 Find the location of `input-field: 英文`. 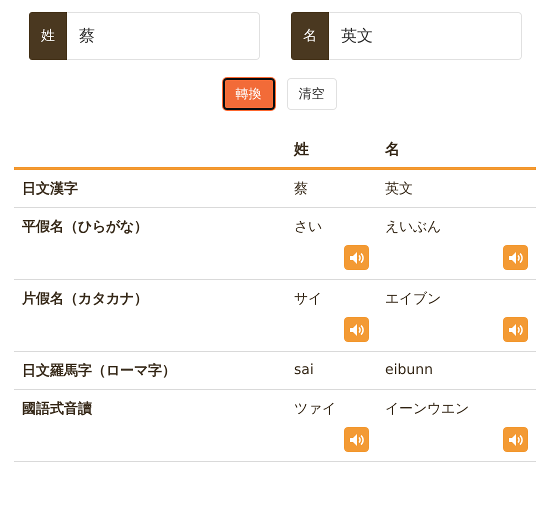

input-field: 英文 is located at coordinates (425, 36).